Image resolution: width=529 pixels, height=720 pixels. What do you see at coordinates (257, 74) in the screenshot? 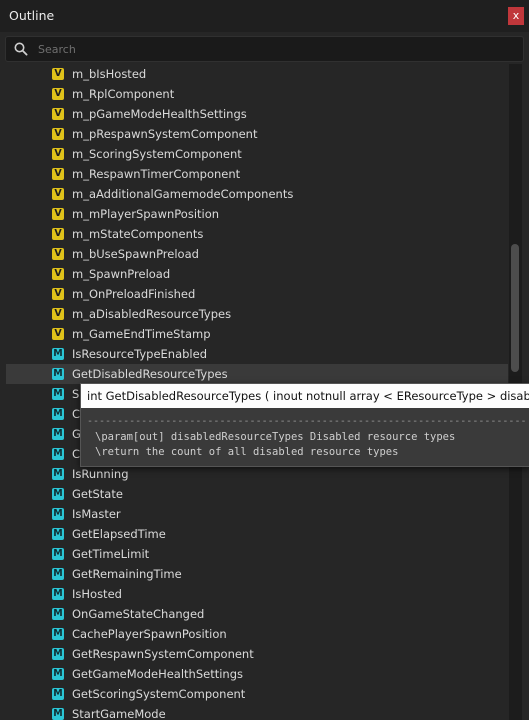
I see `variable-item: Vm_bIsHosted` at bounding box center [257, 74].